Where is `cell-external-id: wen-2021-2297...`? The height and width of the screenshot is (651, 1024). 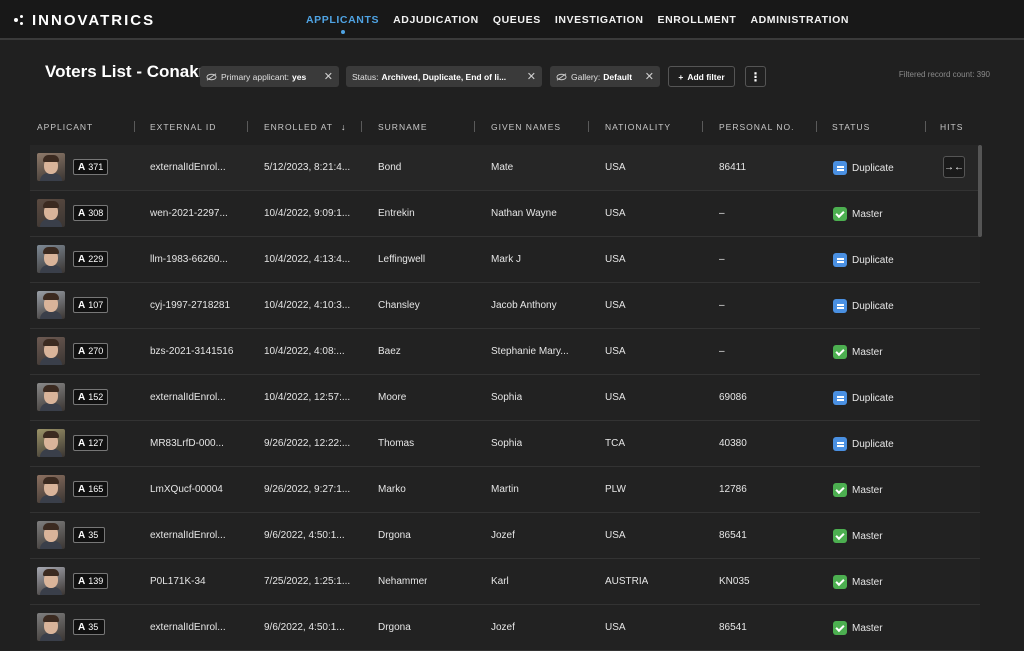
cell-external-id: wen-2021-2297... is located at coordinates (189, 213).